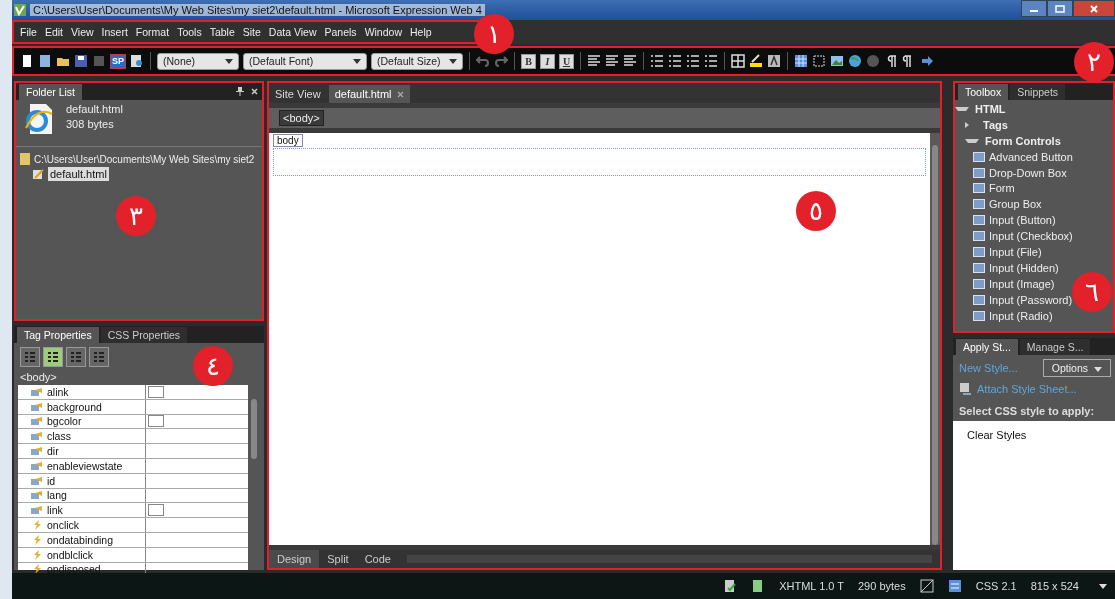  Describe the element at coordinates (528, 61) in the screenshot. I see `format-button: B` at that location.